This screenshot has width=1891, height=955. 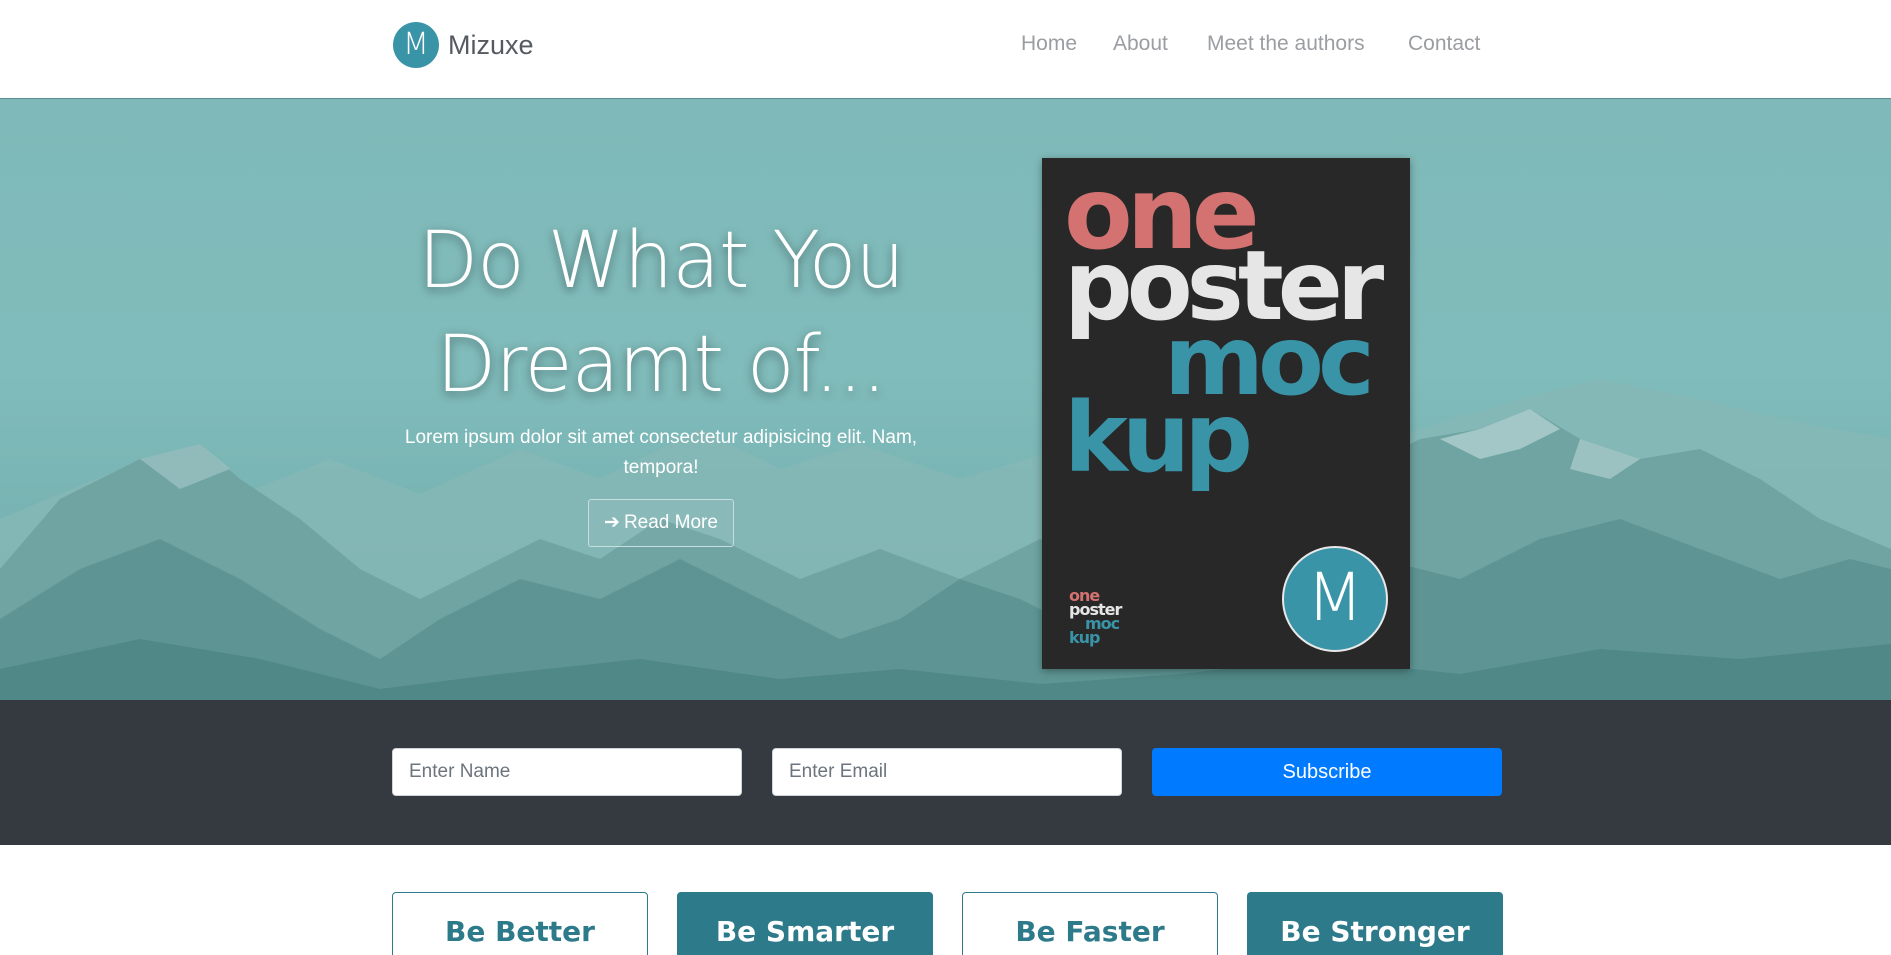 I want to click on feature-label: Be Stronger, so click(x=1375, y=931).